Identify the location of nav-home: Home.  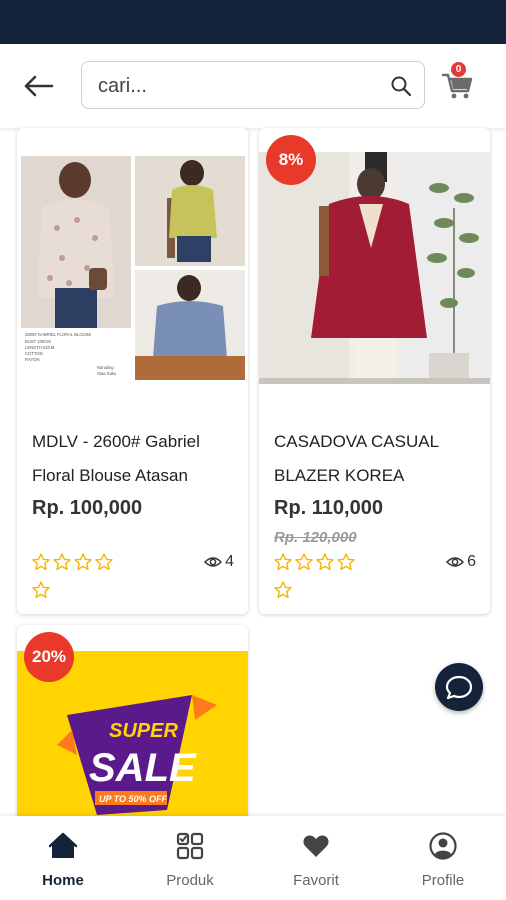
(63, 858).